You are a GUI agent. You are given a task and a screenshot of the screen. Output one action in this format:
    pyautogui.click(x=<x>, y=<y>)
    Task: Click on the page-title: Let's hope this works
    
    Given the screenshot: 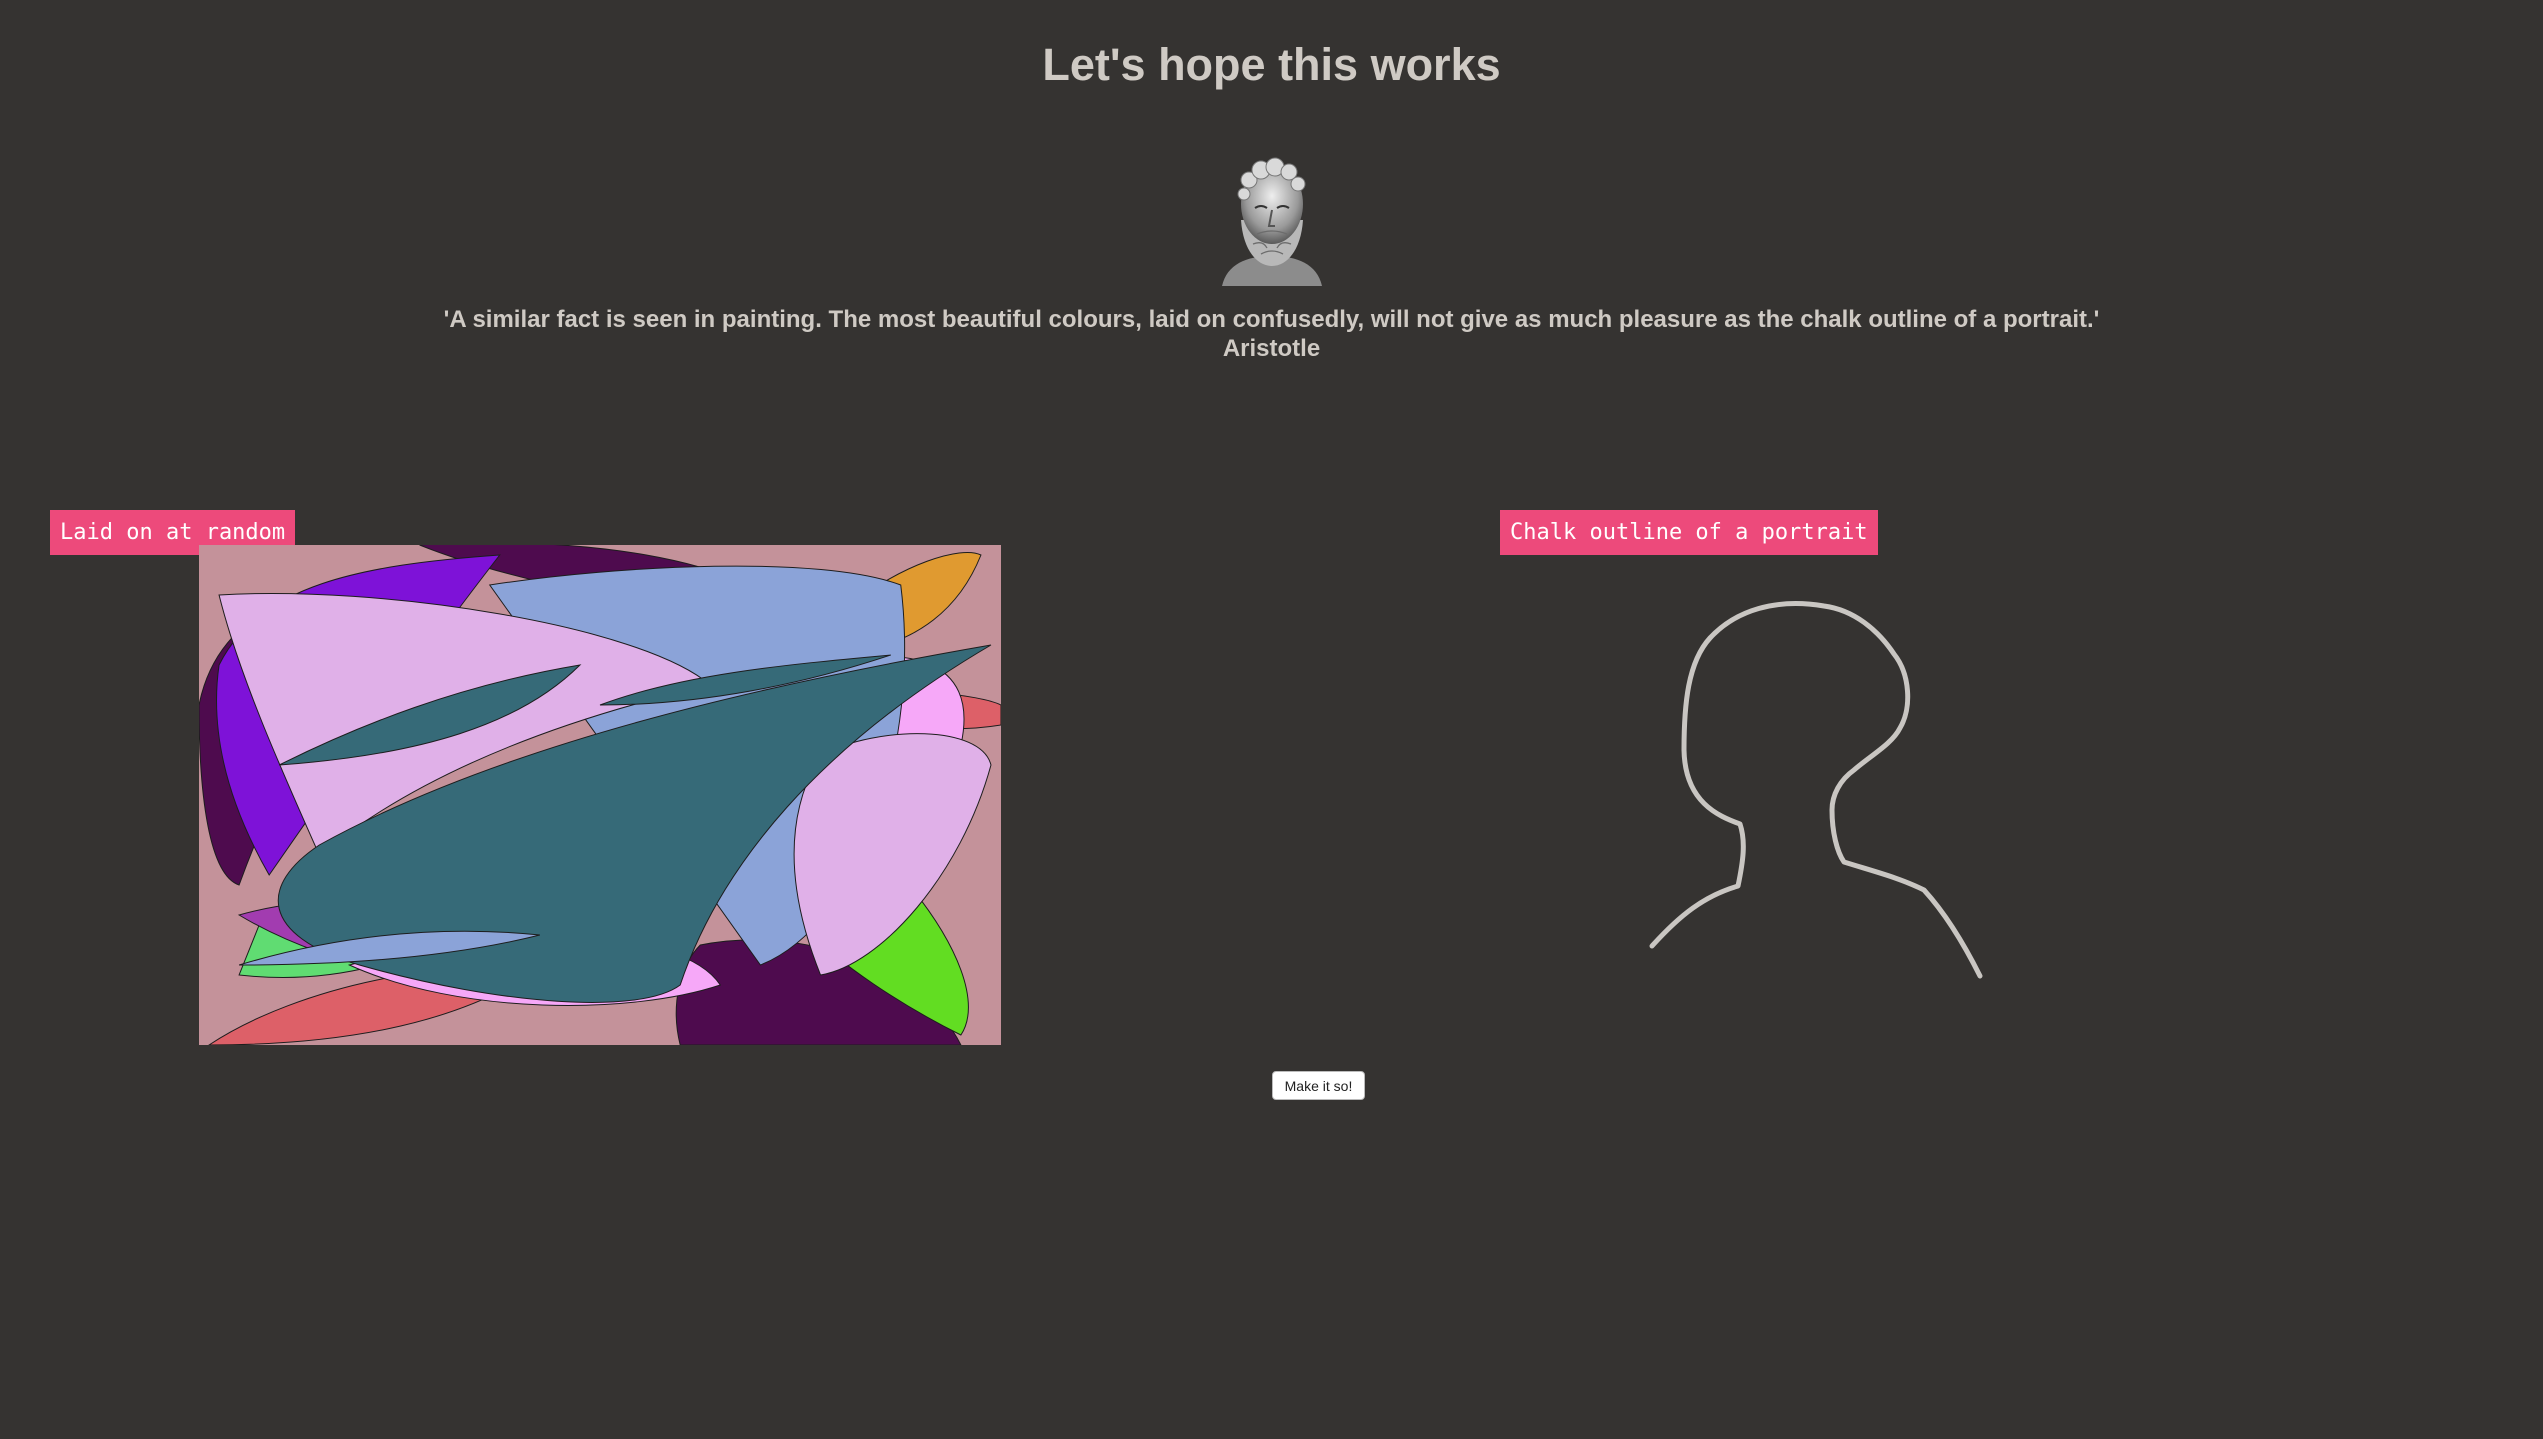 What is the action you would take?
    pyautogui.click(x=1271, y=64)
    